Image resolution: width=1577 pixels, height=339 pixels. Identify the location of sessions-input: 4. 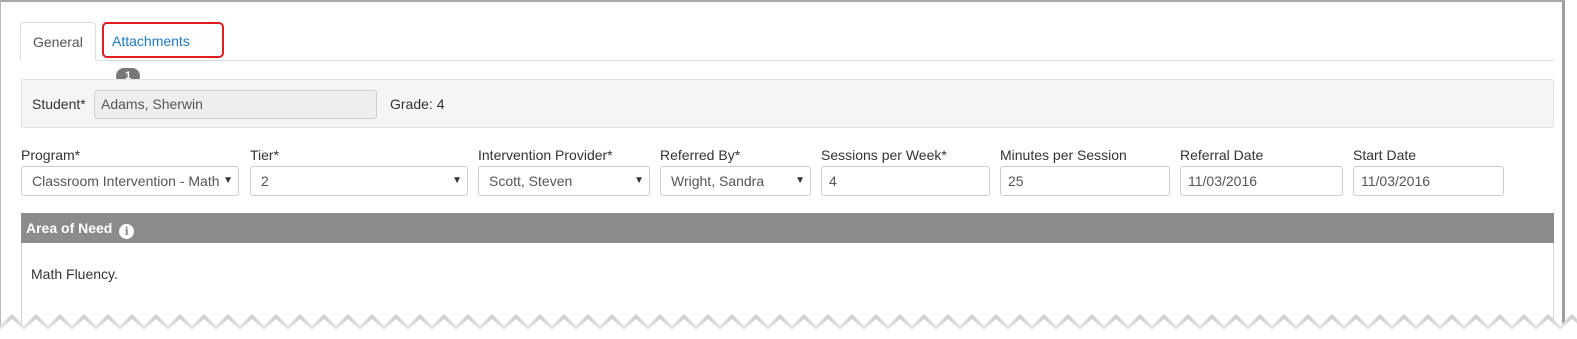
(905, 181).